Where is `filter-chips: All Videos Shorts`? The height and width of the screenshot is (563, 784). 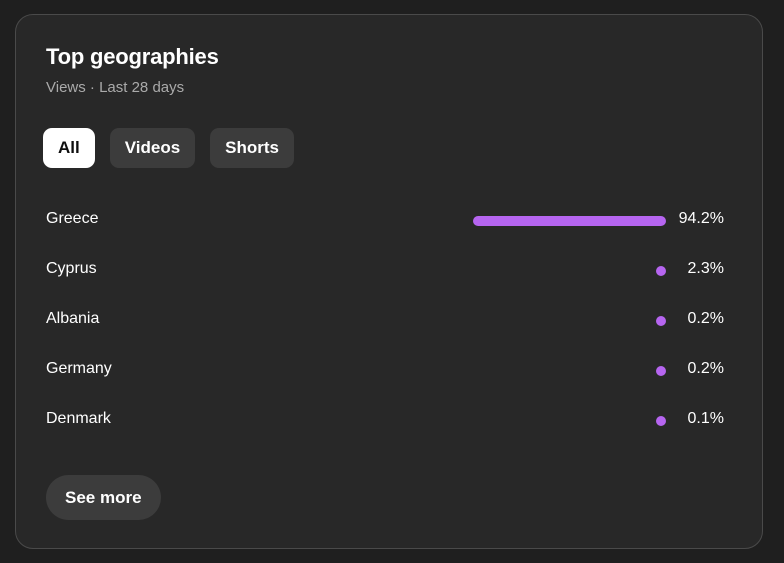 filter-chips: All Videos Shorts is located at coordinates (169, 148).